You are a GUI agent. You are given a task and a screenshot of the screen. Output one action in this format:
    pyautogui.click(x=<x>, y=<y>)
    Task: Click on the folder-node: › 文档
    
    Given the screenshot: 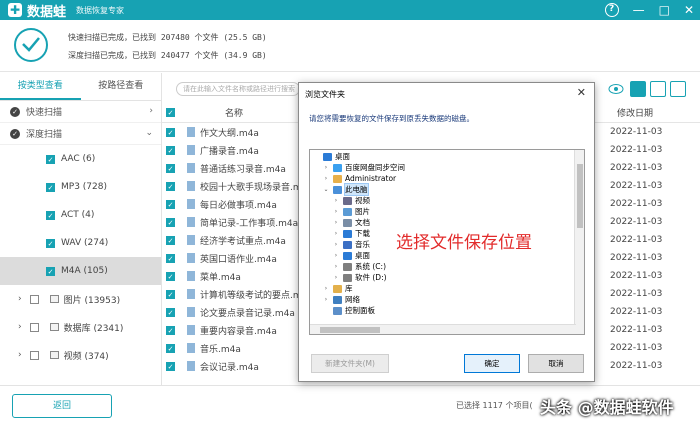 What is the action you would take?
    pyautogui.click(x=448, y=222)
    